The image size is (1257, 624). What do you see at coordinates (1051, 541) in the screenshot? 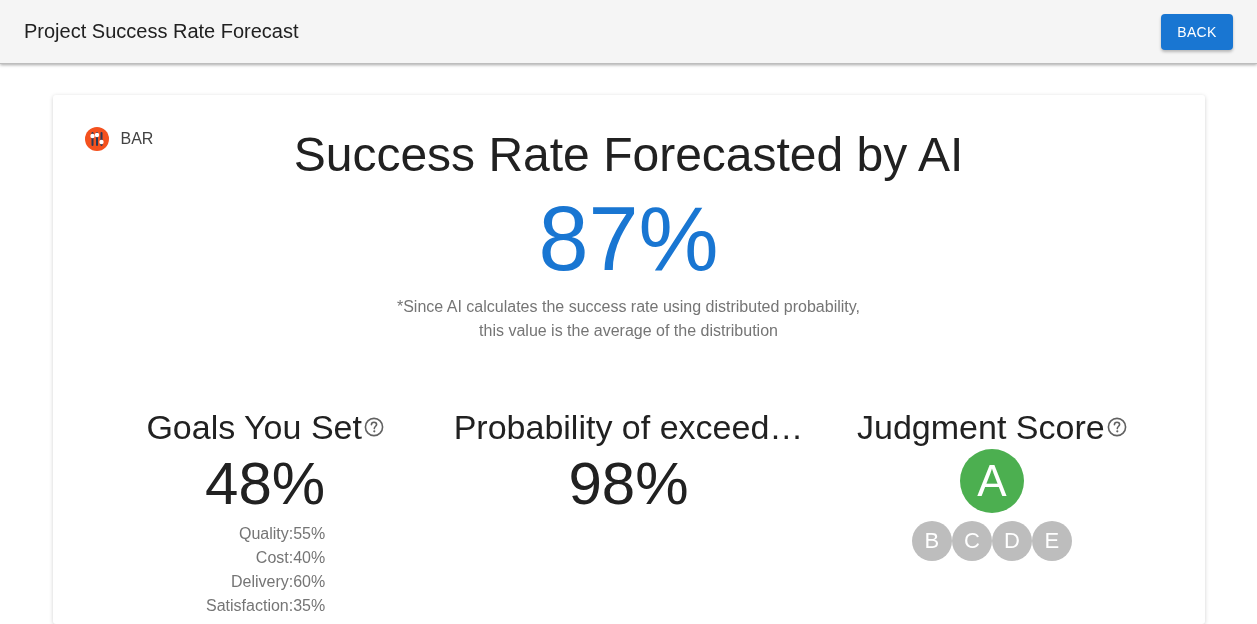
I see `grade-badge: E` at bounding box center [1051, 541].